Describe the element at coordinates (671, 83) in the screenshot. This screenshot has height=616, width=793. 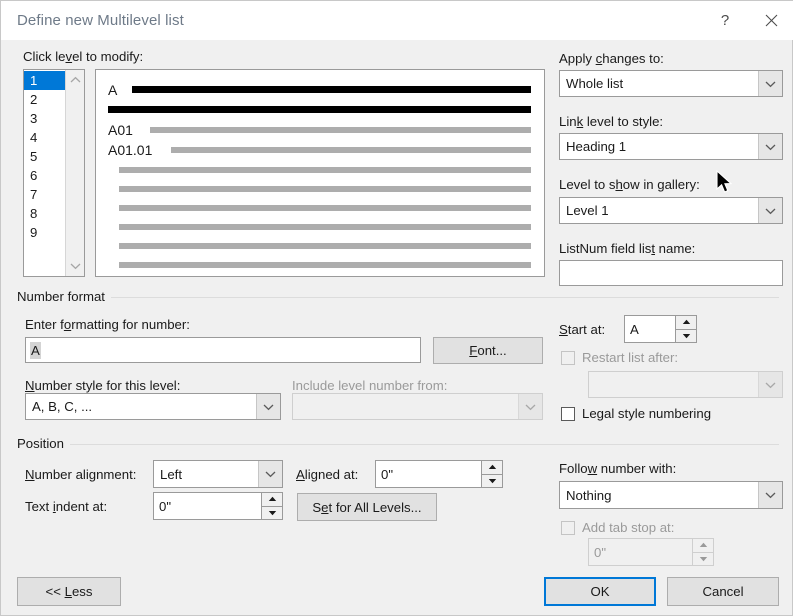
I see `apply-changes-combo: Whole list` at that location.